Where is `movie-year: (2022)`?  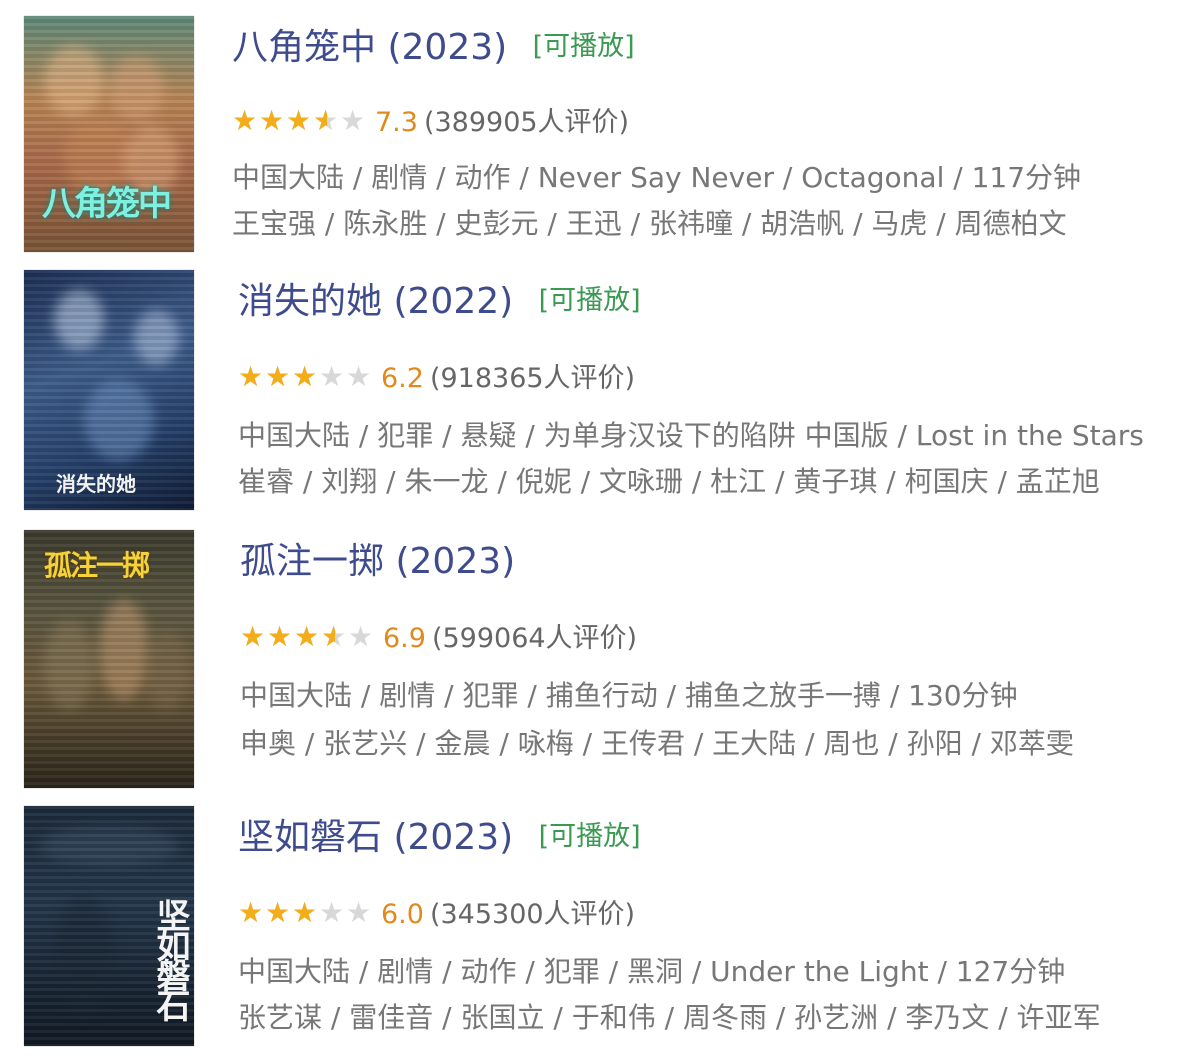 movie-year: (2022) is located at coordinates (453, 301).